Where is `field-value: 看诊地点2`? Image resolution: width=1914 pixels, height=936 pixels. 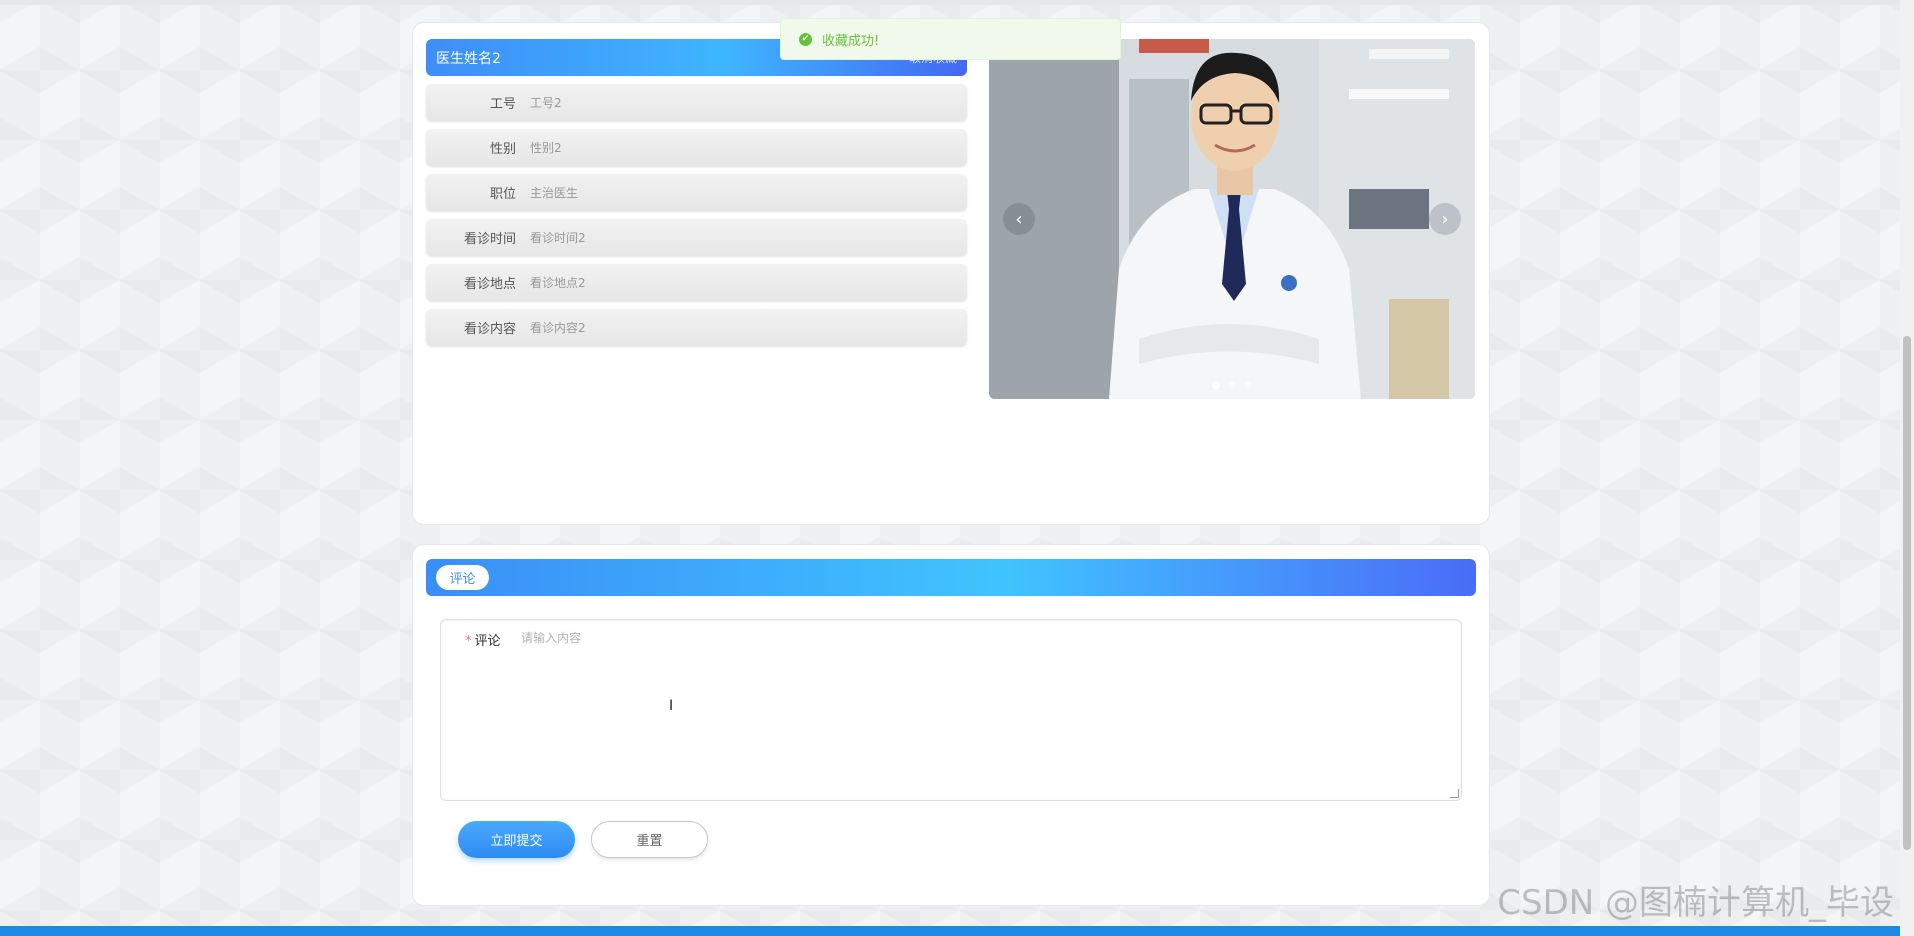
field-value: 看诊地点2 is located at coordinates (558, 283).